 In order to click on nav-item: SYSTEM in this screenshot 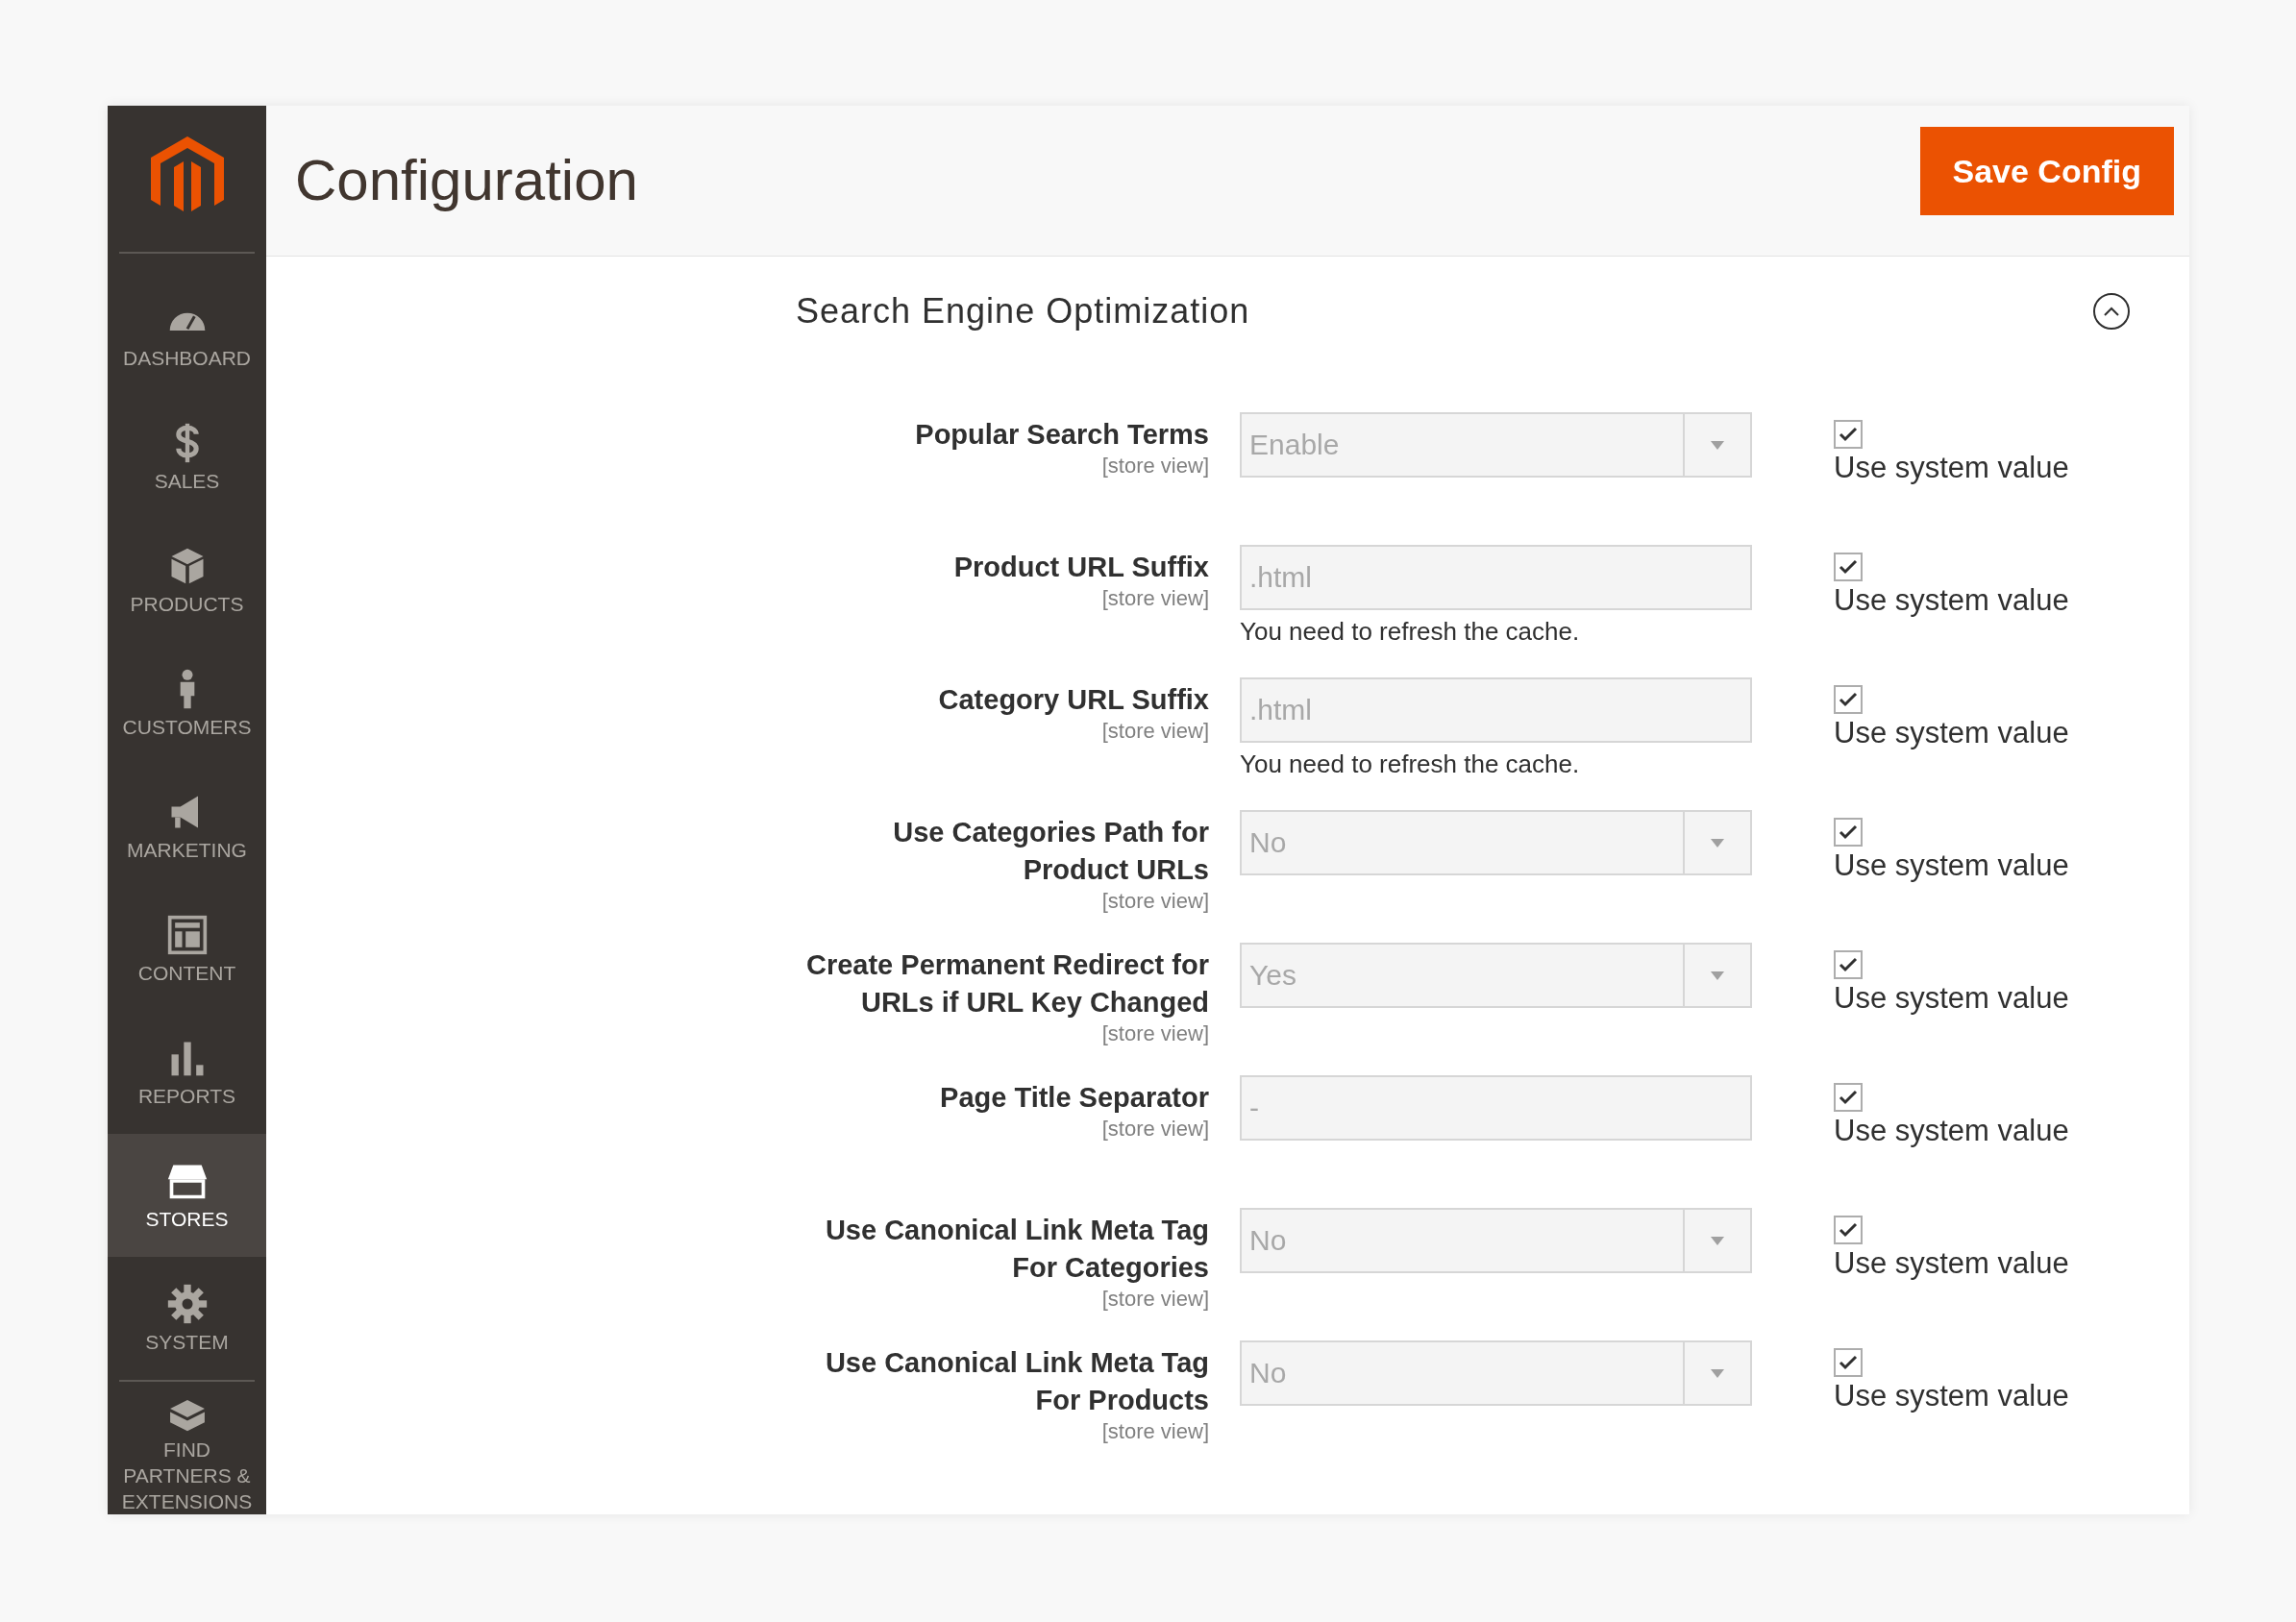, I will do `click(187, 1318)`.